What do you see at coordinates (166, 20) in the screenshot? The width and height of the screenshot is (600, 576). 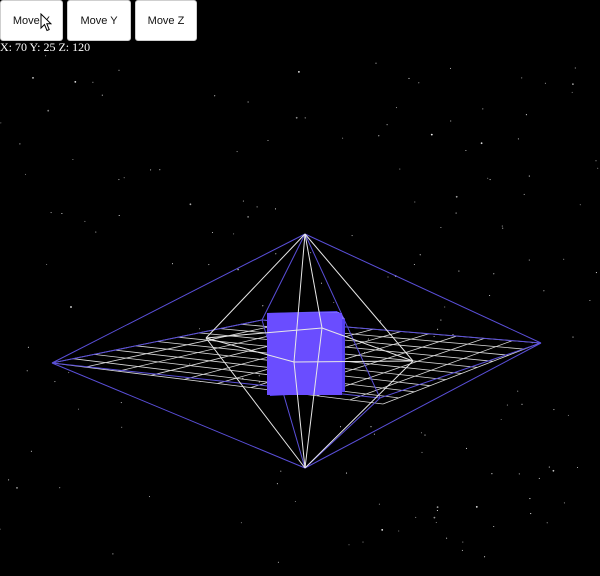 I see `move-z-button: Move Z` at bounding box center [166, 20].